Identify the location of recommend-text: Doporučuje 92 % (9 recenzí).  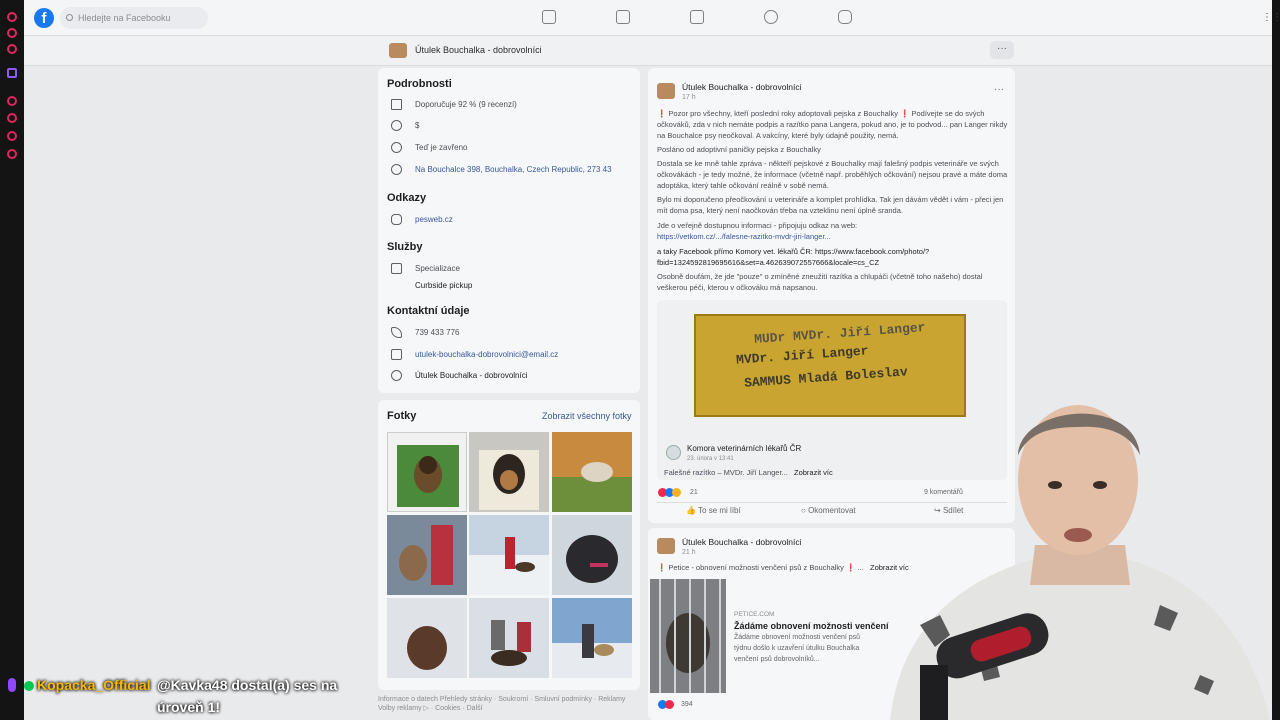
(466, 104).